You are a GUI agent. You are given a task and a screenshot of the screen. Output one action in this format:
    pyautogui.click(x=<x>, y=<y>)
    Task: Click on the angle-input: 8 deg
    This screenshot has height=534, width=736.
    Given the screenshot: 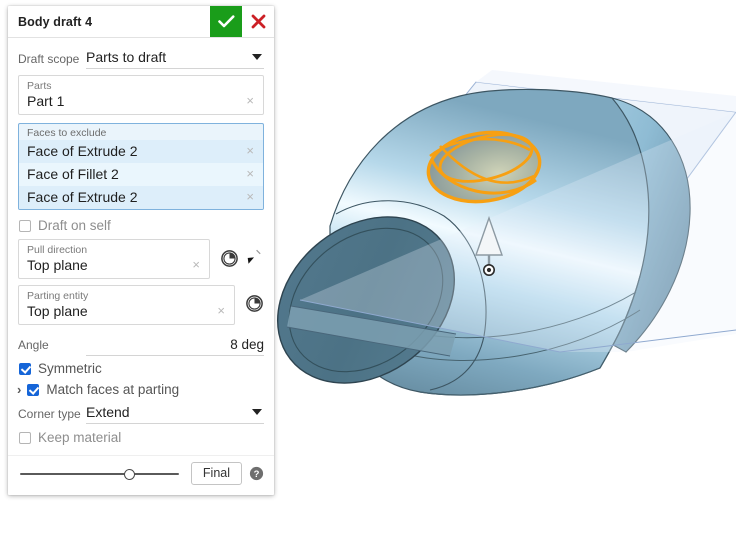 What is the action you would take?
    pyautogui.click(x=175, y=346)
    